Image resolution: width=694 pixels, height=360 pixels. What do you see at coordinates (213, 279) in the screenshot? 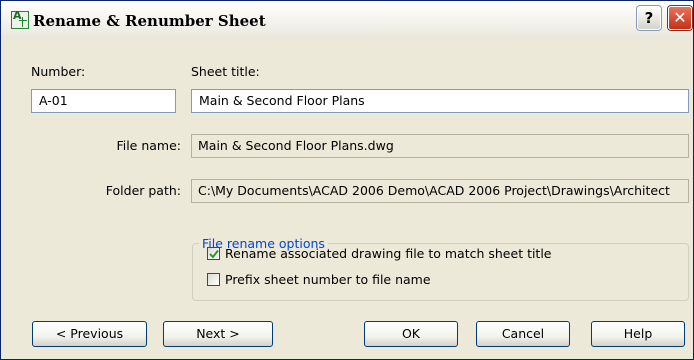
I see `prefix-number-checkbox` at bounding box center [213, 279].